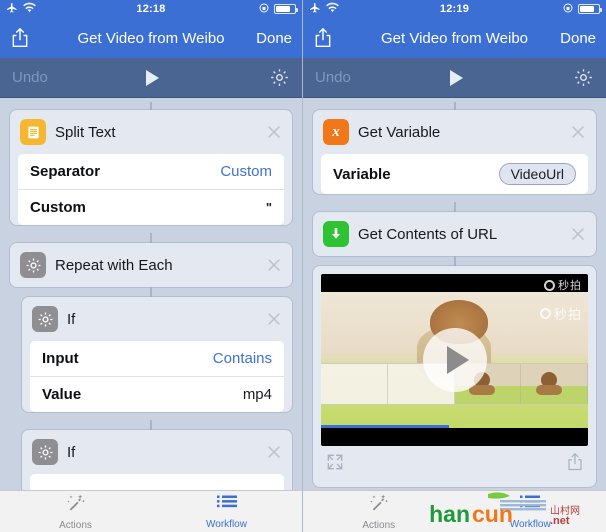 This screenshot has height=532, width=606. What do you see at coordinates (226, 505) in the screenshot?
I see `list-icon` at bounding box center [226, 505].